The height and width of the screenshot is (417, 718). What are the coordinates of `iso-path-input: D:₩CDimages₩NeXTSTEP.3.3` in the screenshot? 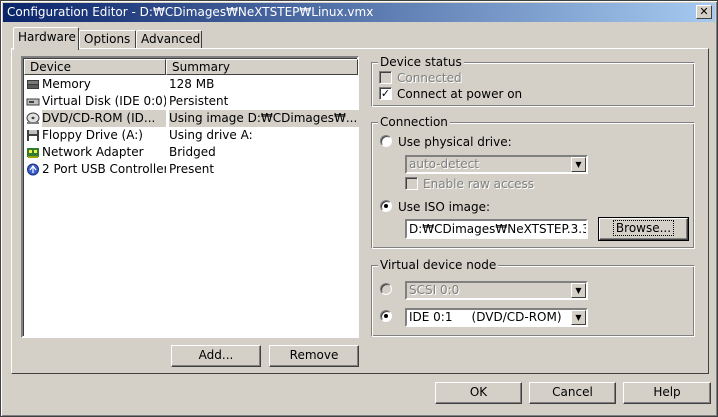 It's located at (496, 229).